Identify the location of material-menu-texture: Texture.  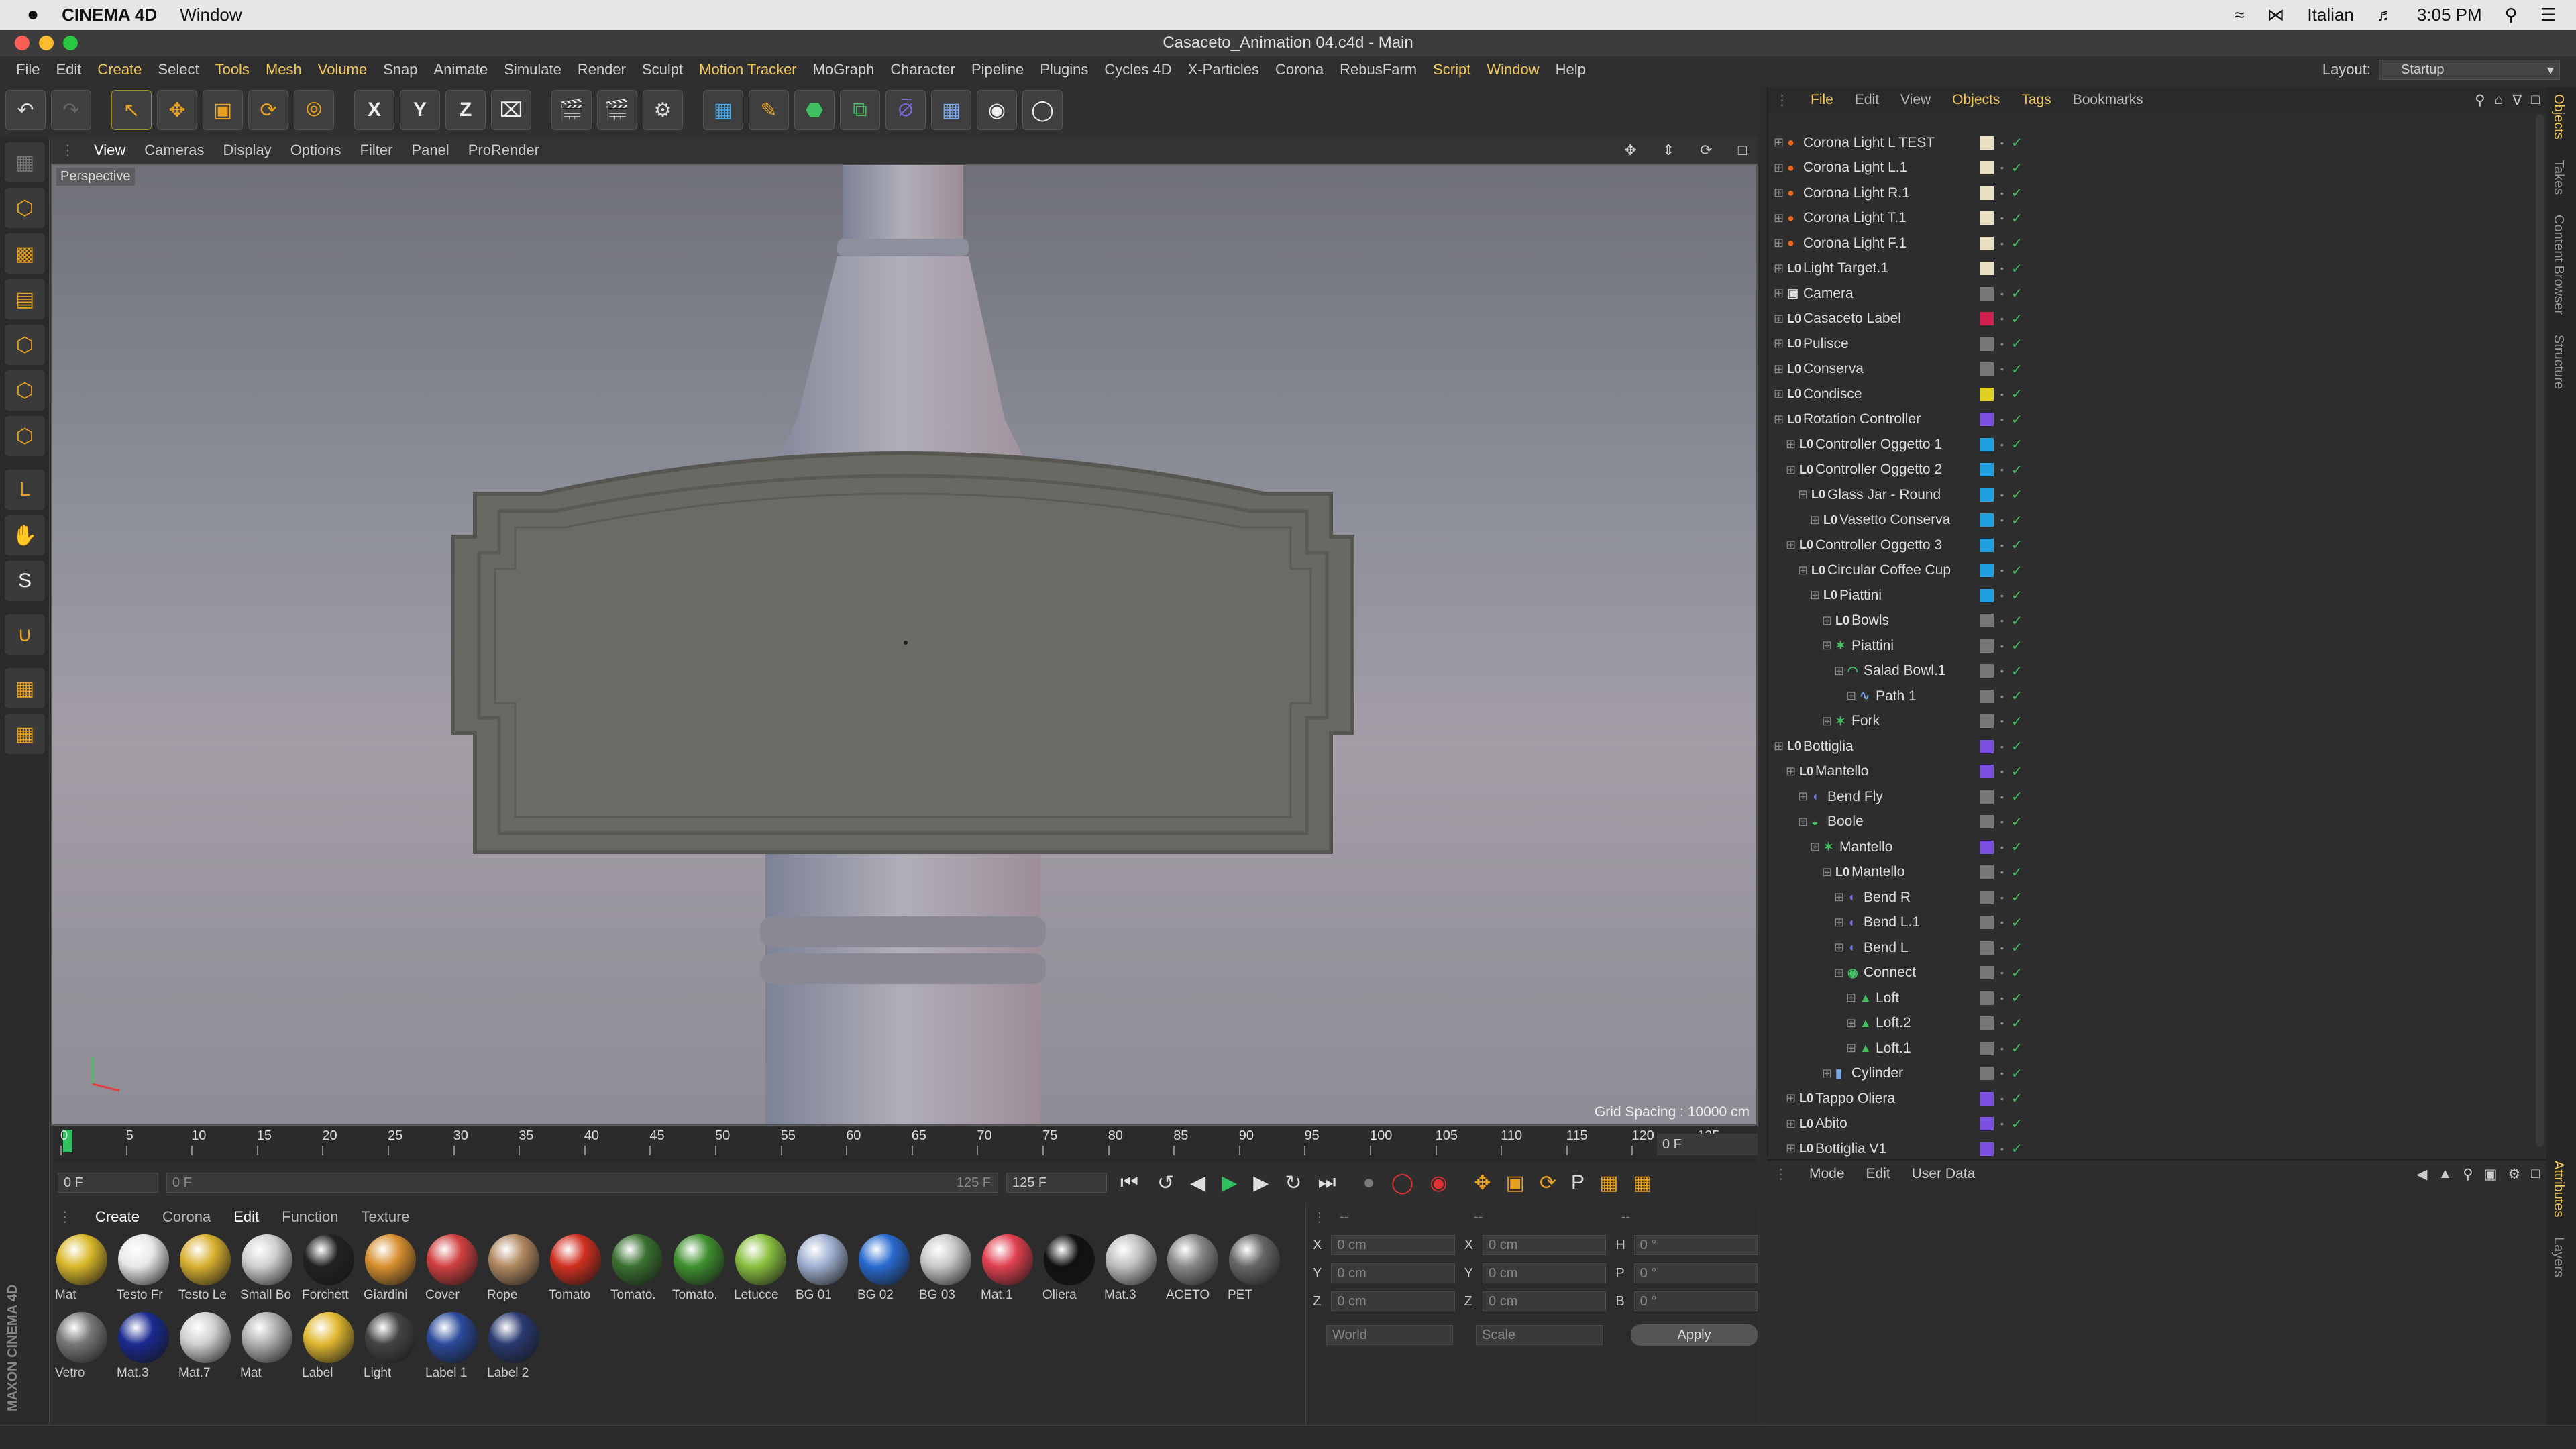
(386, 1217).